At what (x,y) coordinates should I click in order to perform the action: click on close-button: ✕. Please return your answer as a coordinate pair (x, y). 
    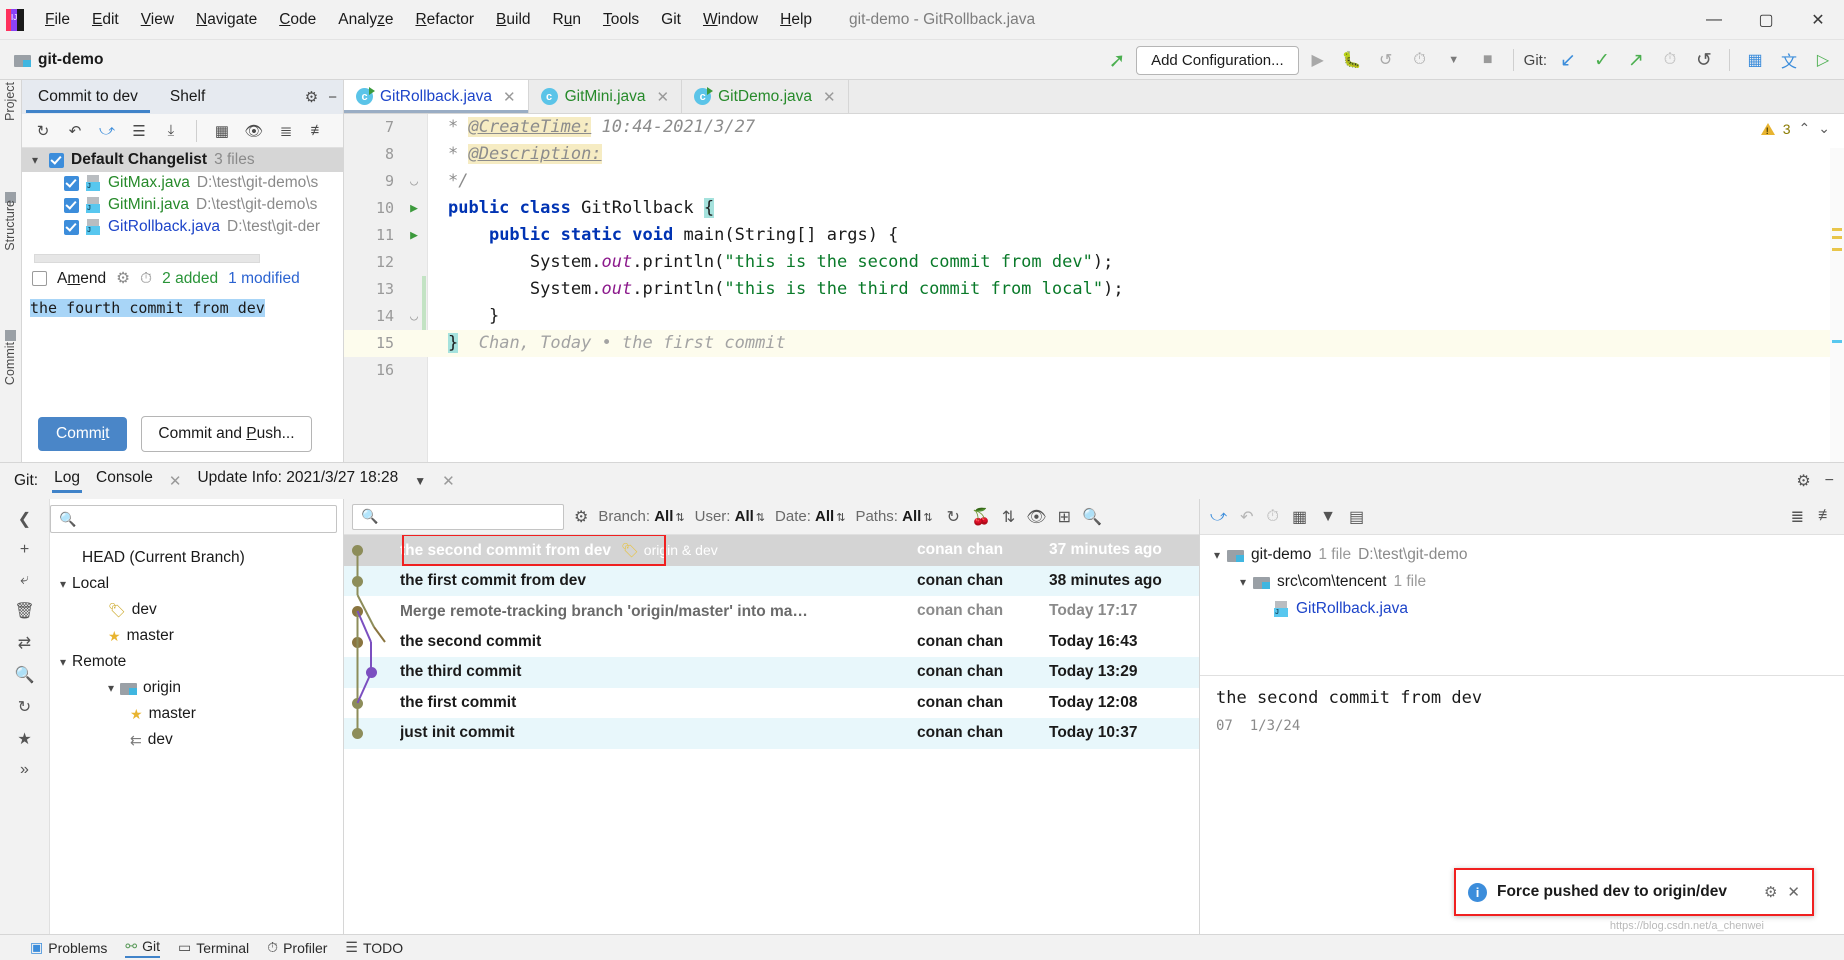
    Looking at the image, I should click on (1818, 20).